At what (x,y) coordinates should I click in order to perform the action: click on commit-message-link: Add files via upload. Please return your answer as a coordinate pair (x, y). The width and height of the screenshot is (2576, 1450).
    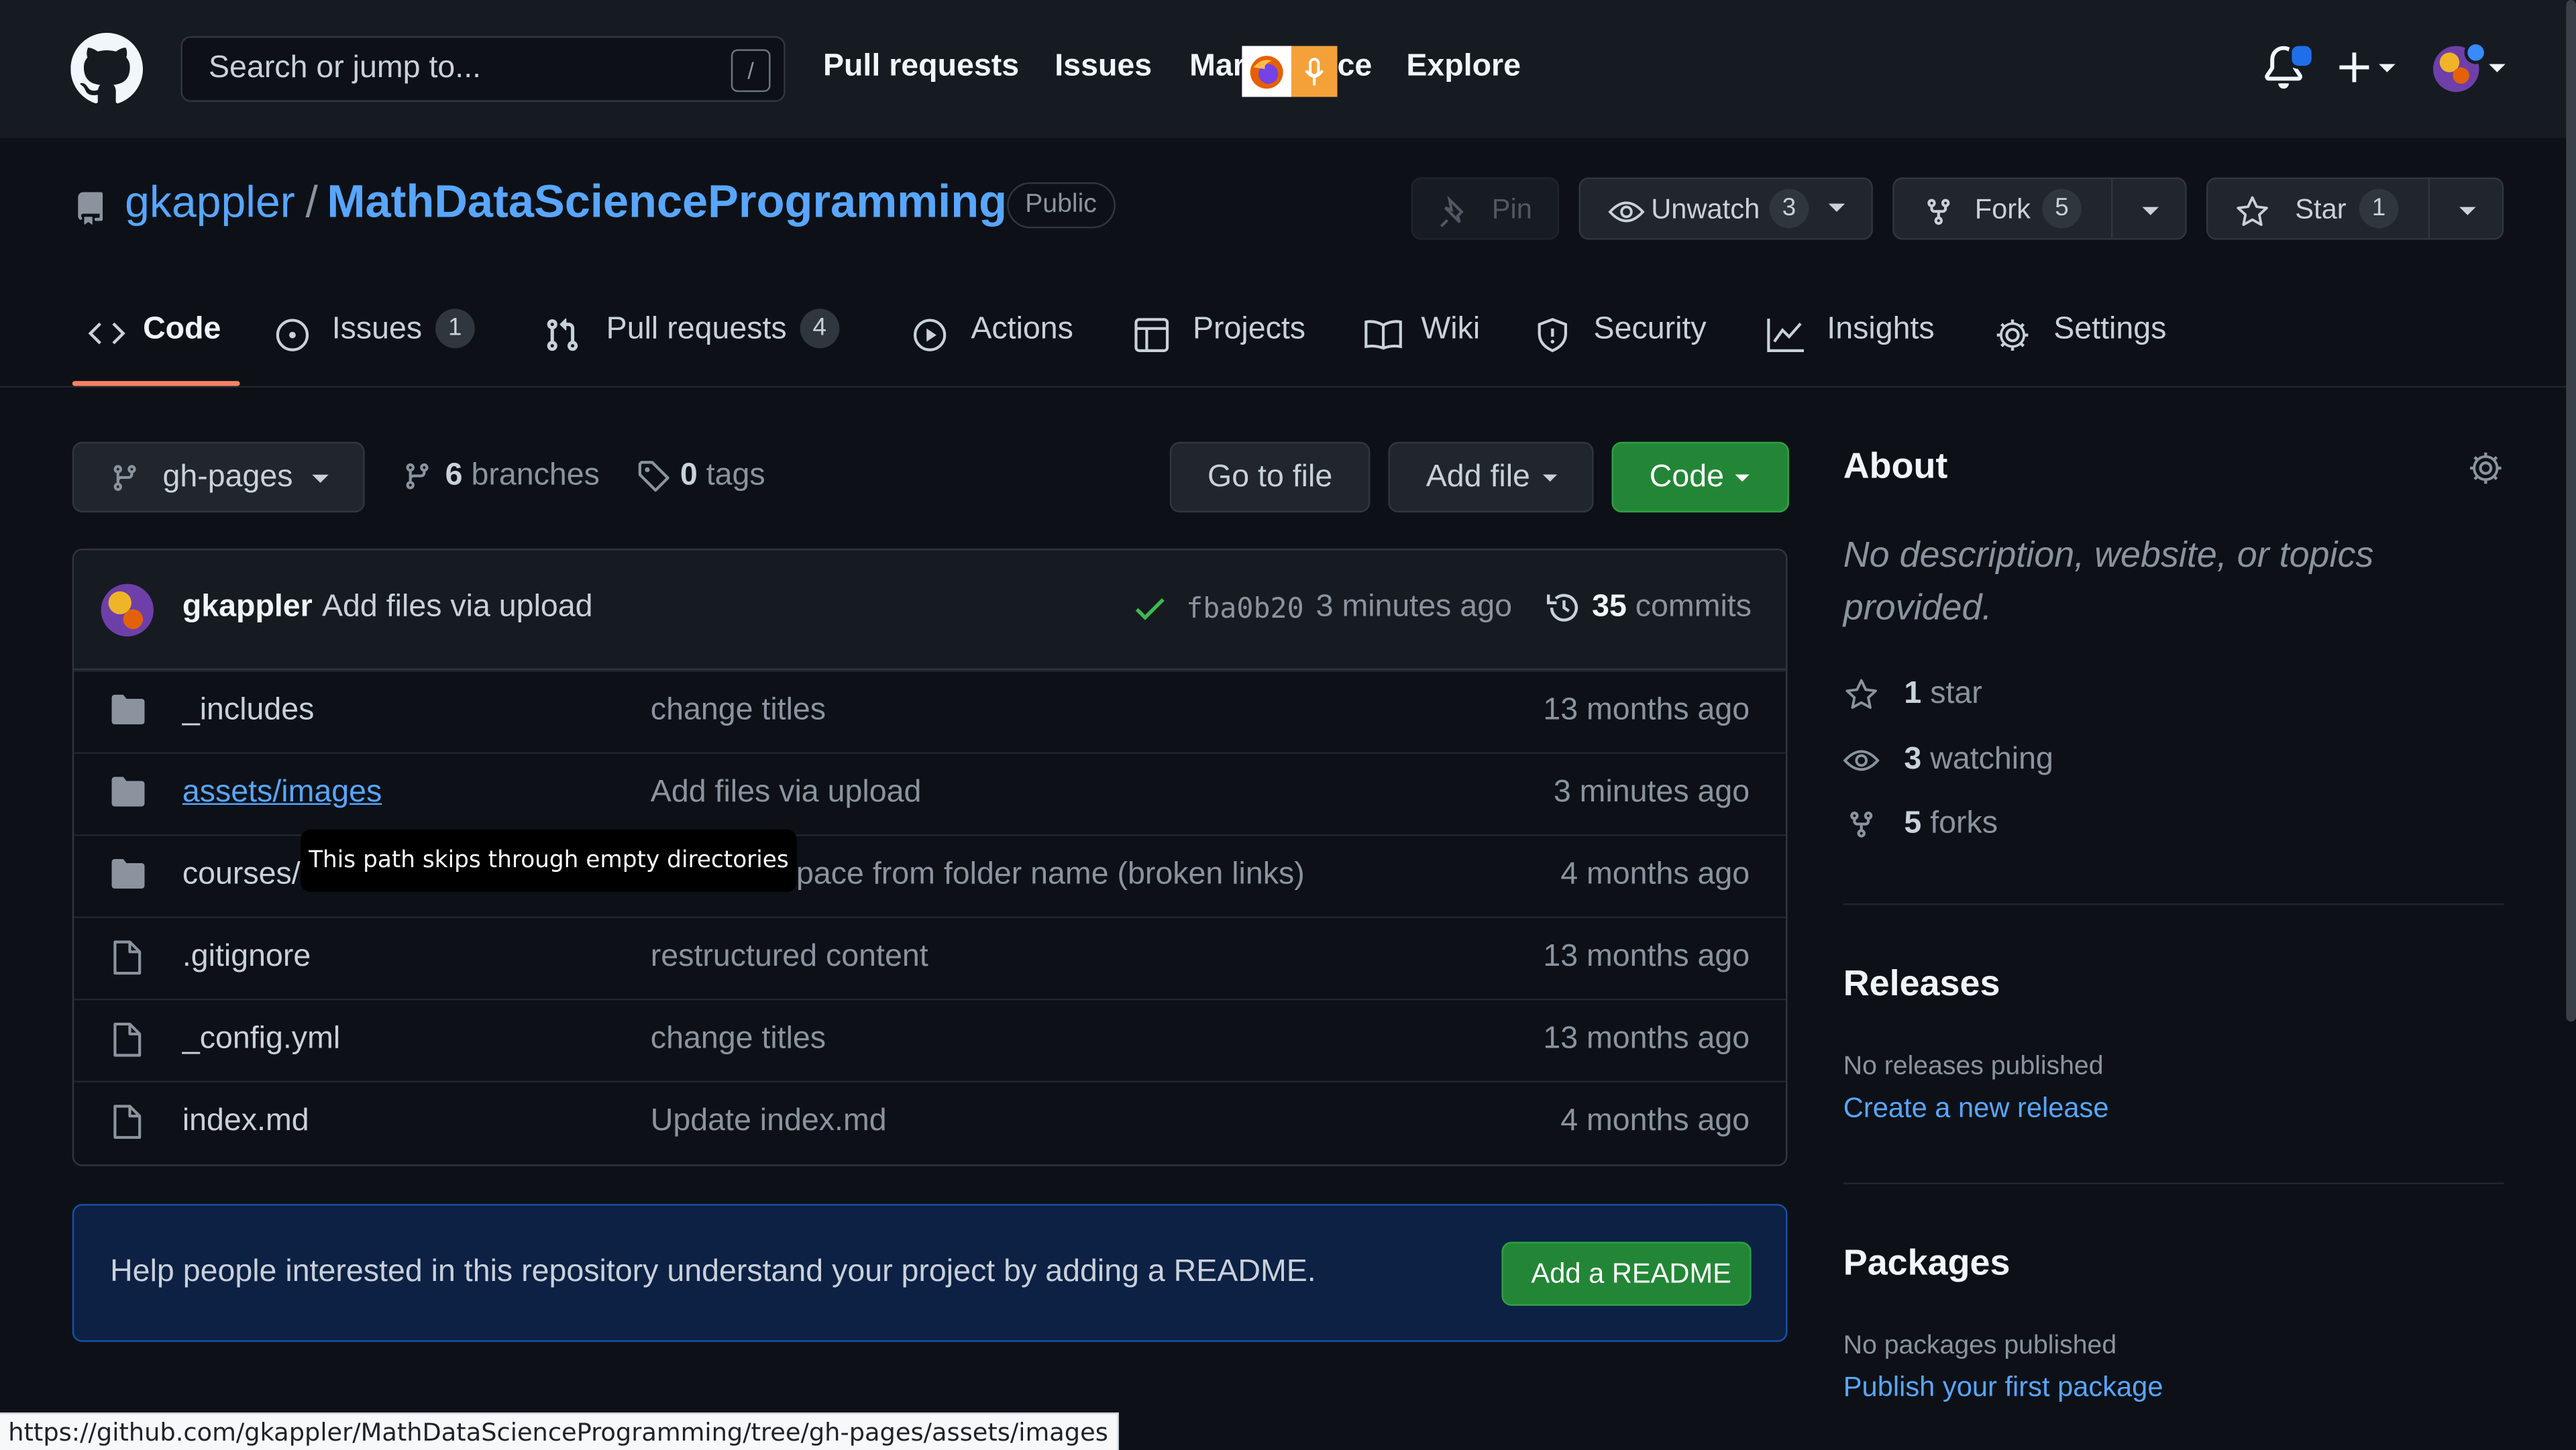
    Looking at the image, I should click on (457, 608).